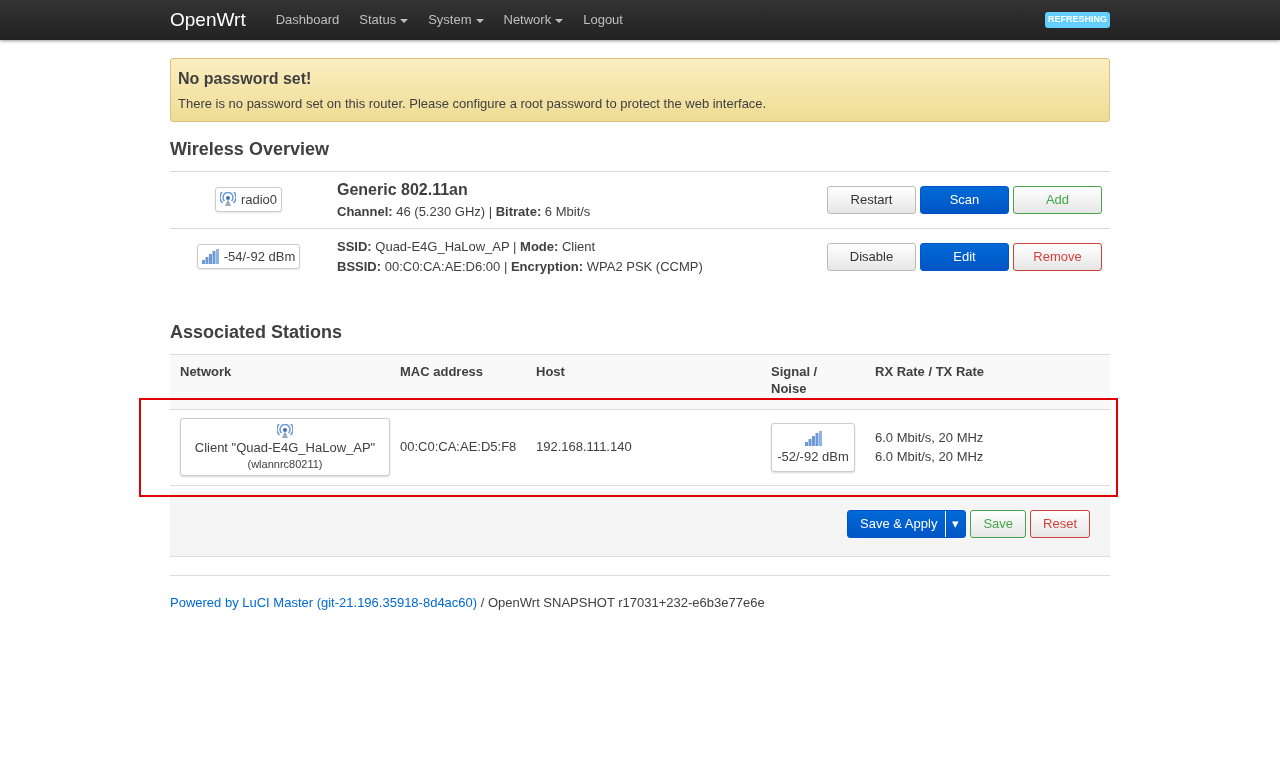  What do you see at coordinates (964, 199) in the screenshot?
I see `action-button: Scan` at bounding box center [964, 199].